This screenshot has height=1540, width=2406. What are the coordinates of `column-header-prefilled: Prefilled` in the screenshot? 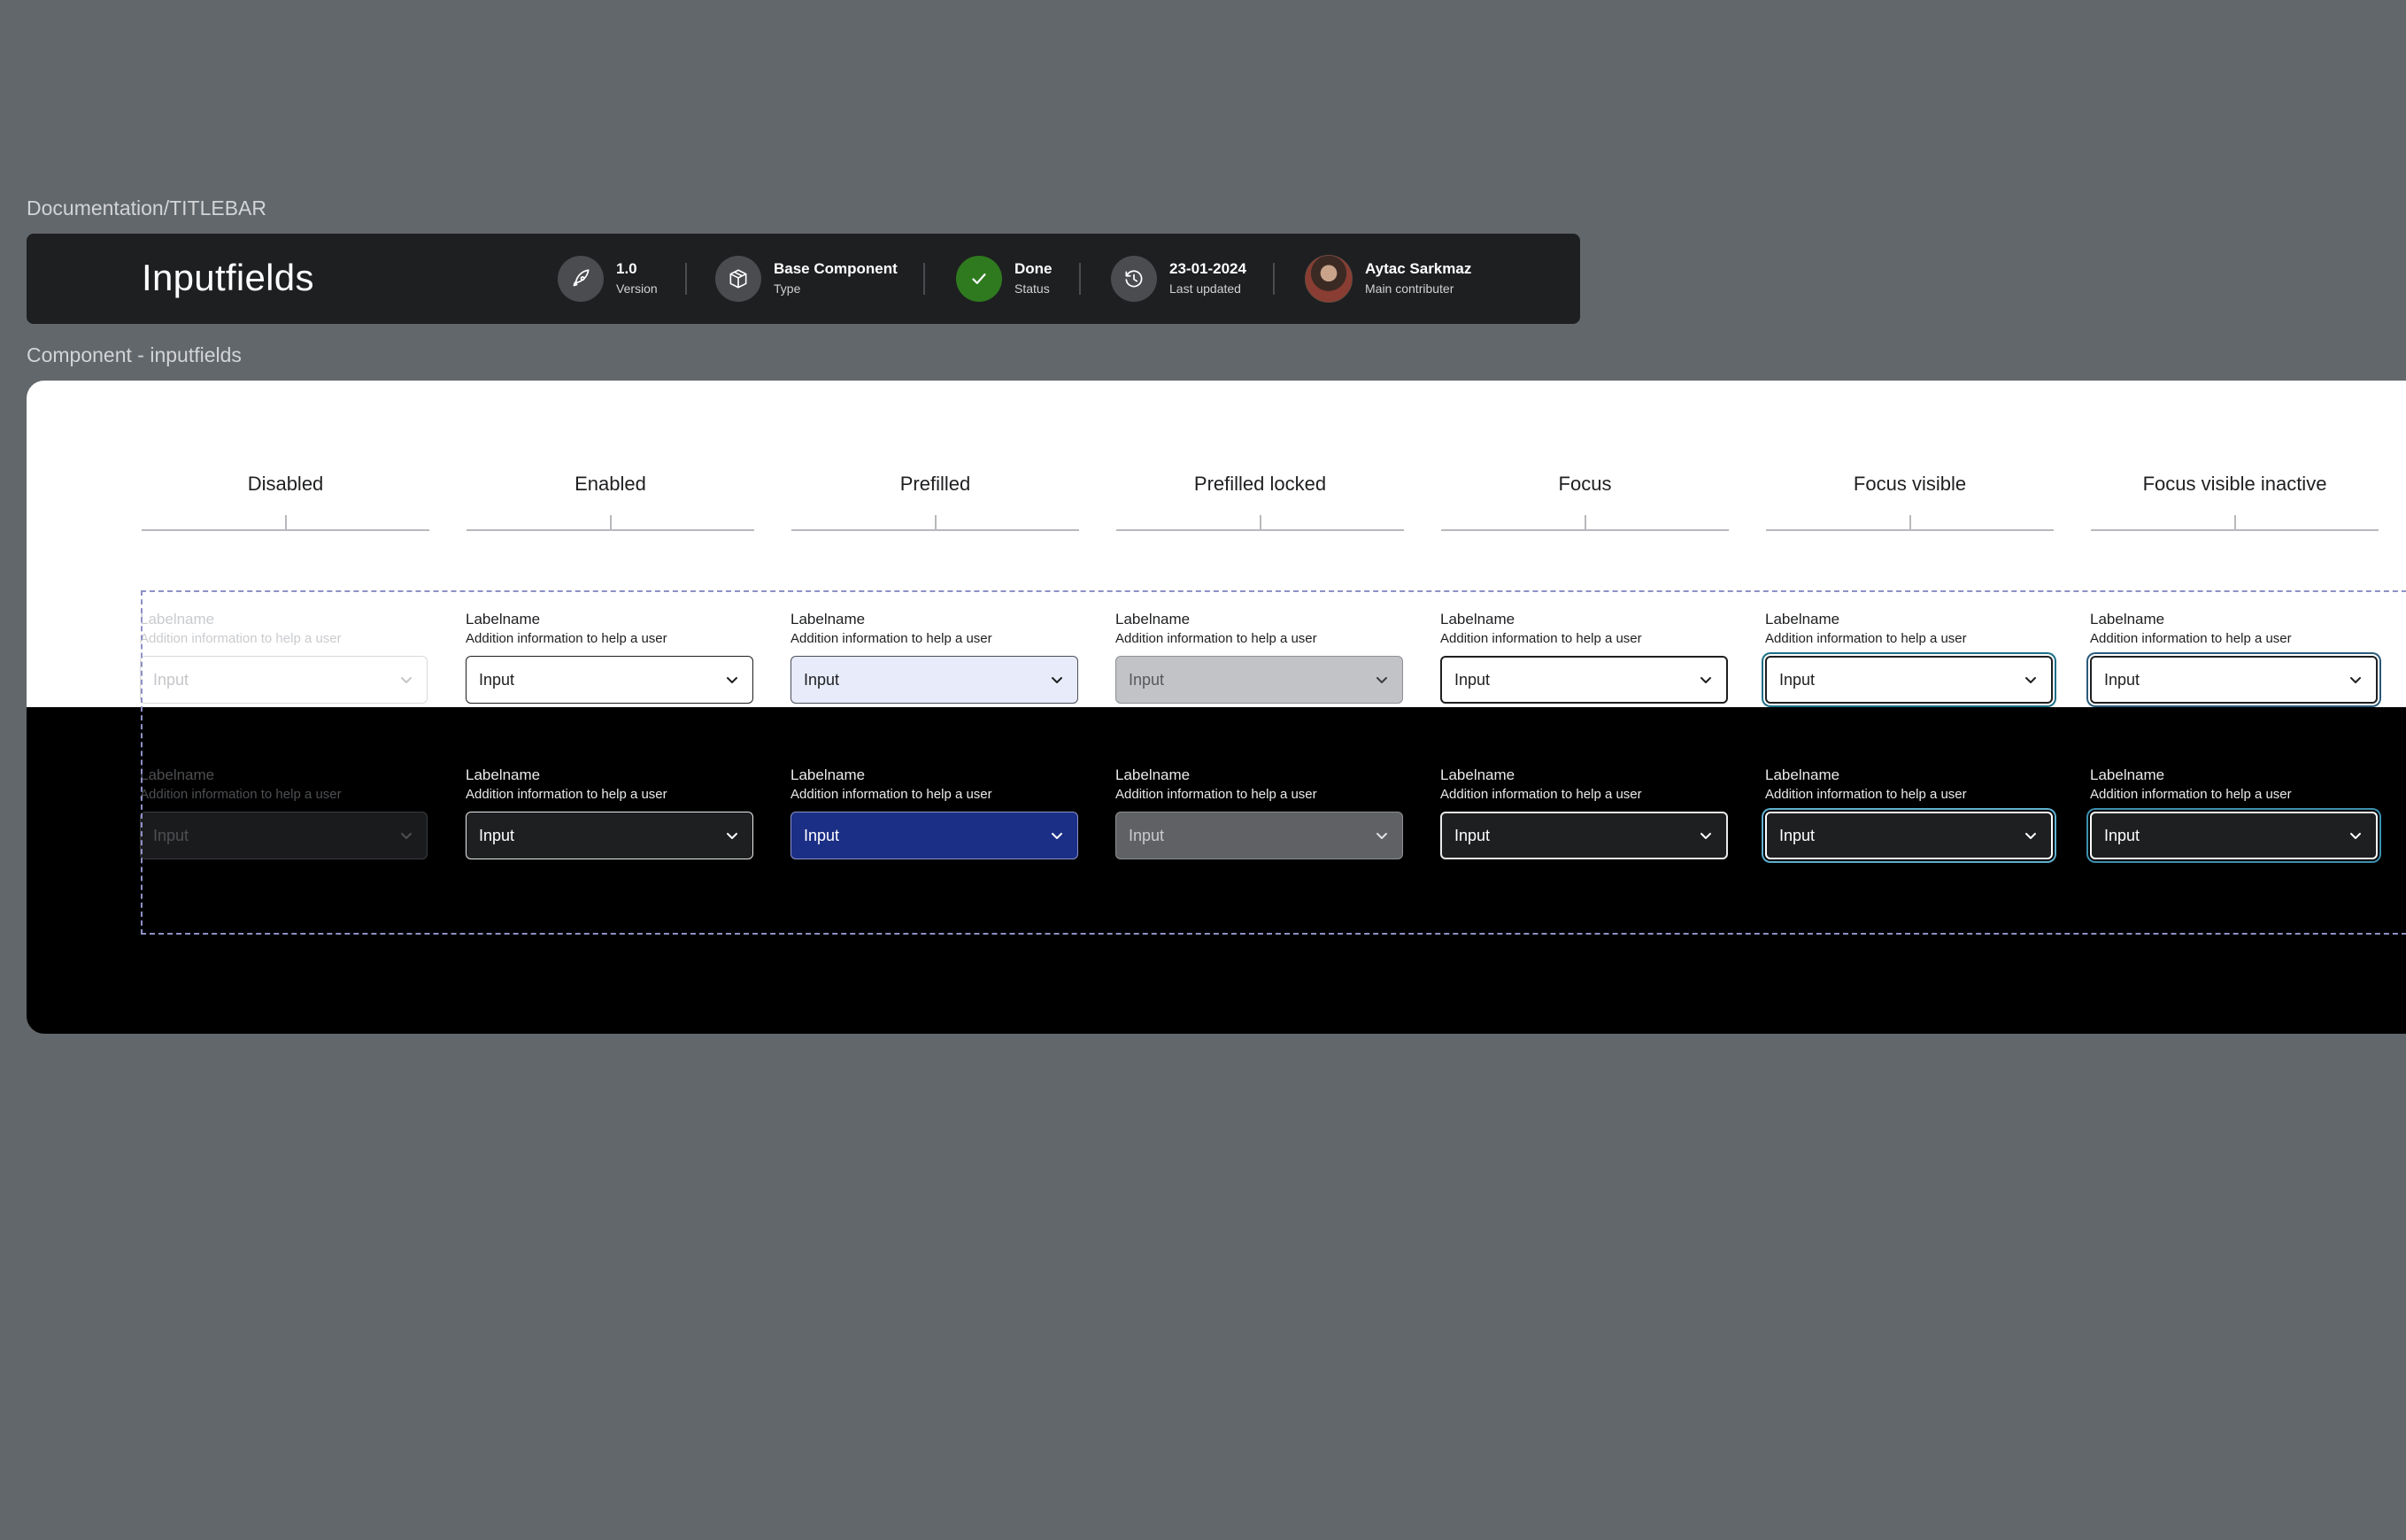 It's located at (935, 484).